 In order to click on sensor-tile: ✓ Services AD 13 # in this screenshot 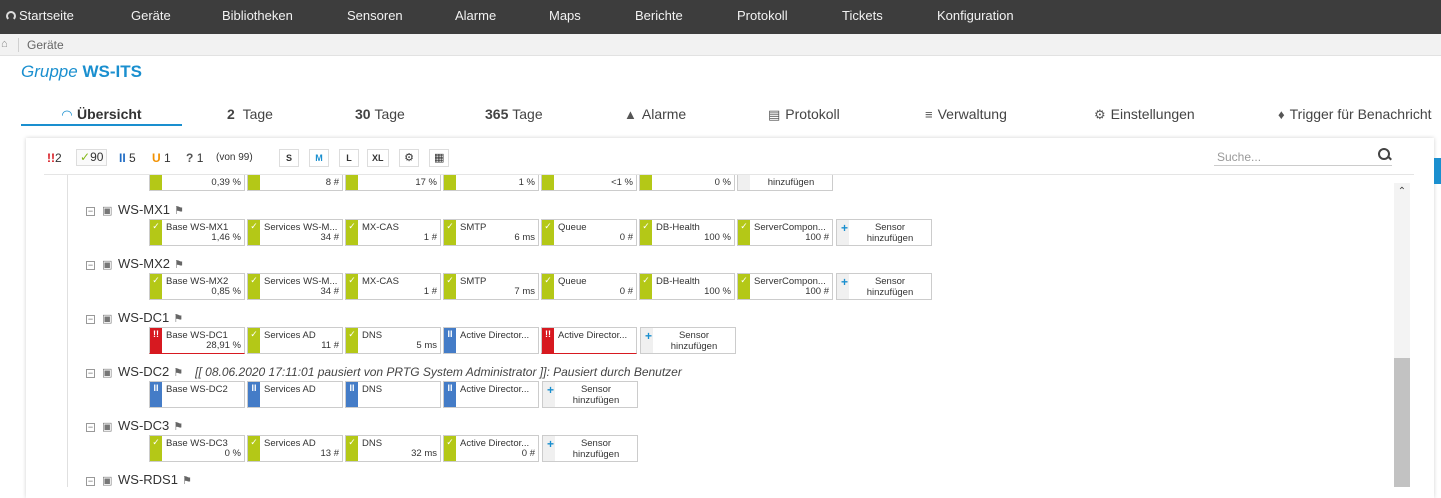, I will do `click(295, 448)`.